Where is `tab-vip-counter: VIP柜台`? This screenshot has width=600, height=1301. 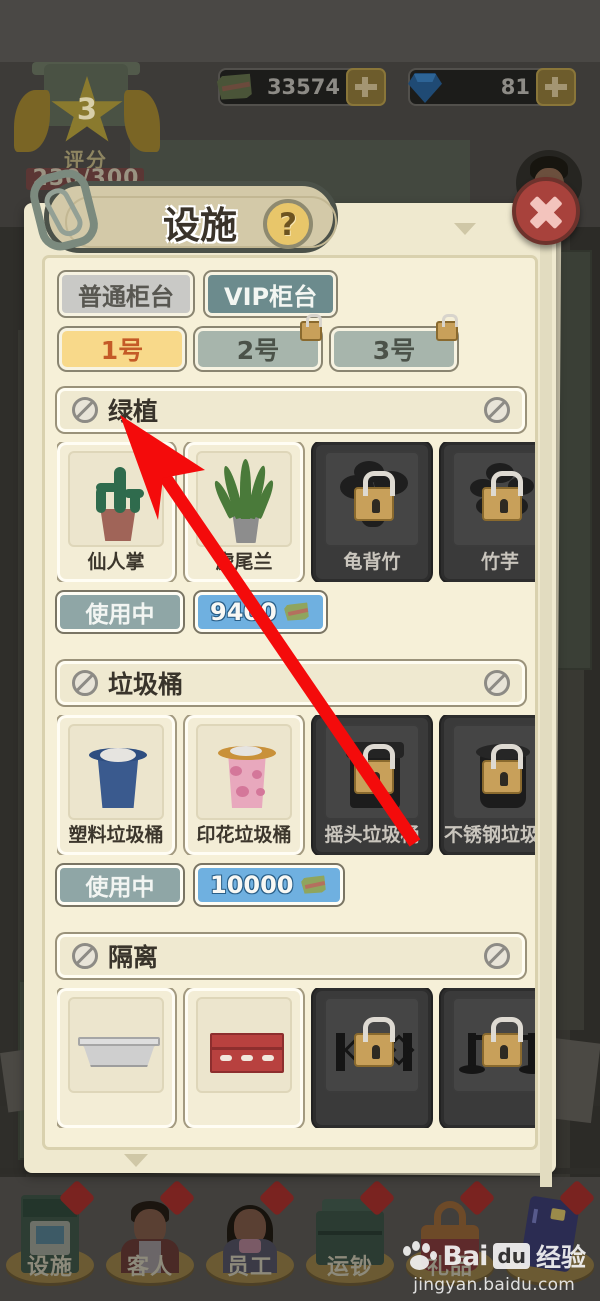
tab-vip-counter: VIP柜台 is located at coordinates (271, 294).